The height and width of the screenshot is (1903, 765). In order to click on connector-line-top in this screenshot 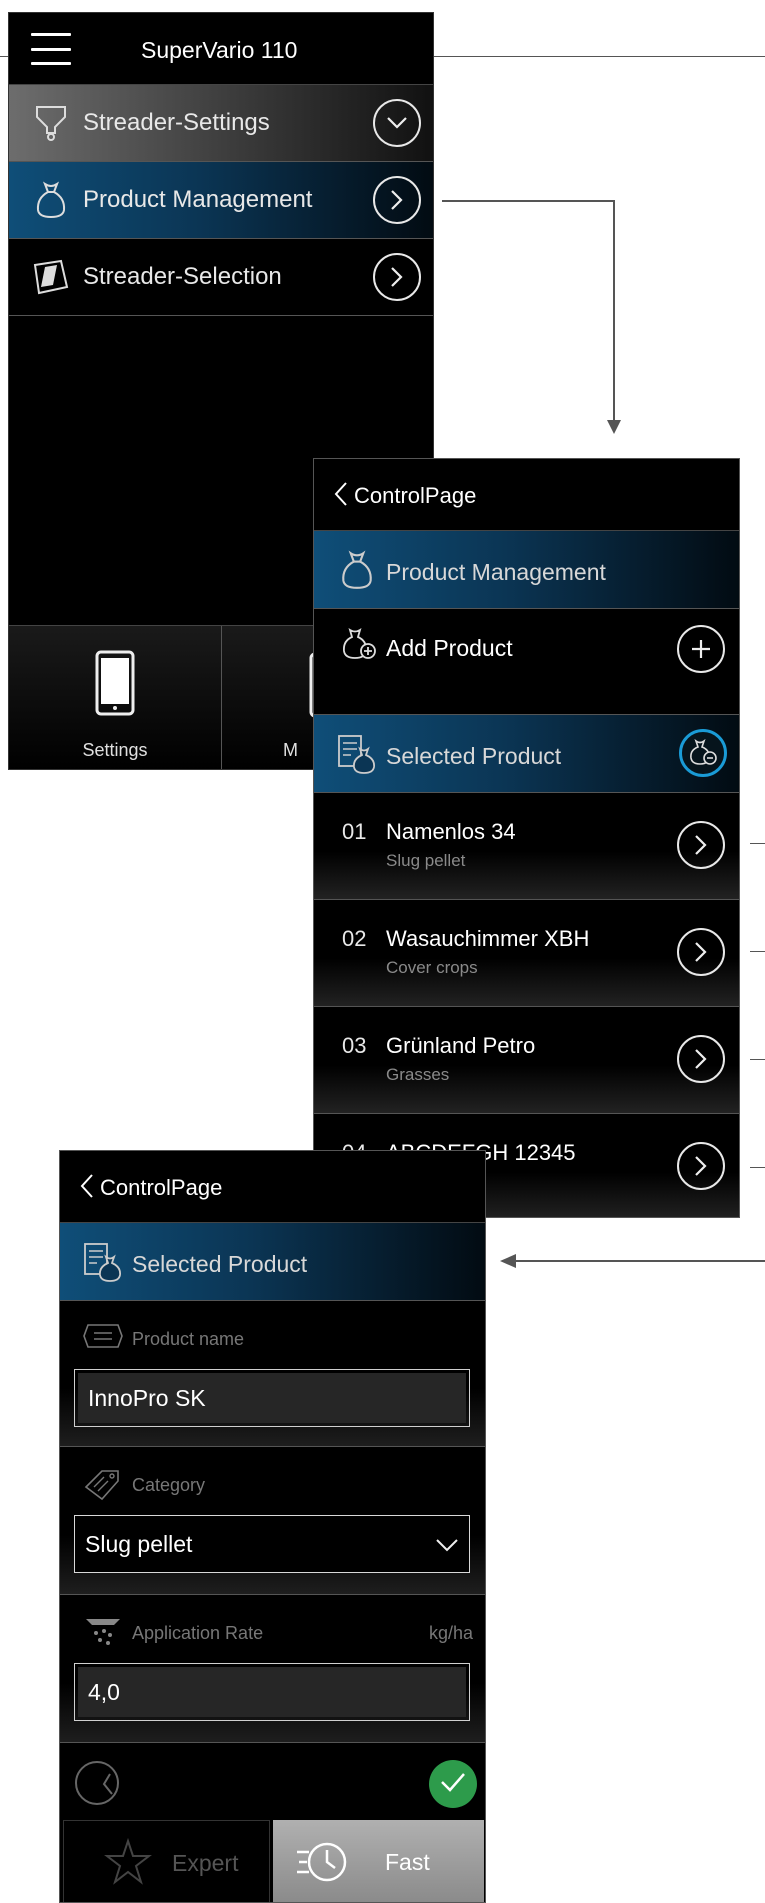, I will do `click(4, 56)`.